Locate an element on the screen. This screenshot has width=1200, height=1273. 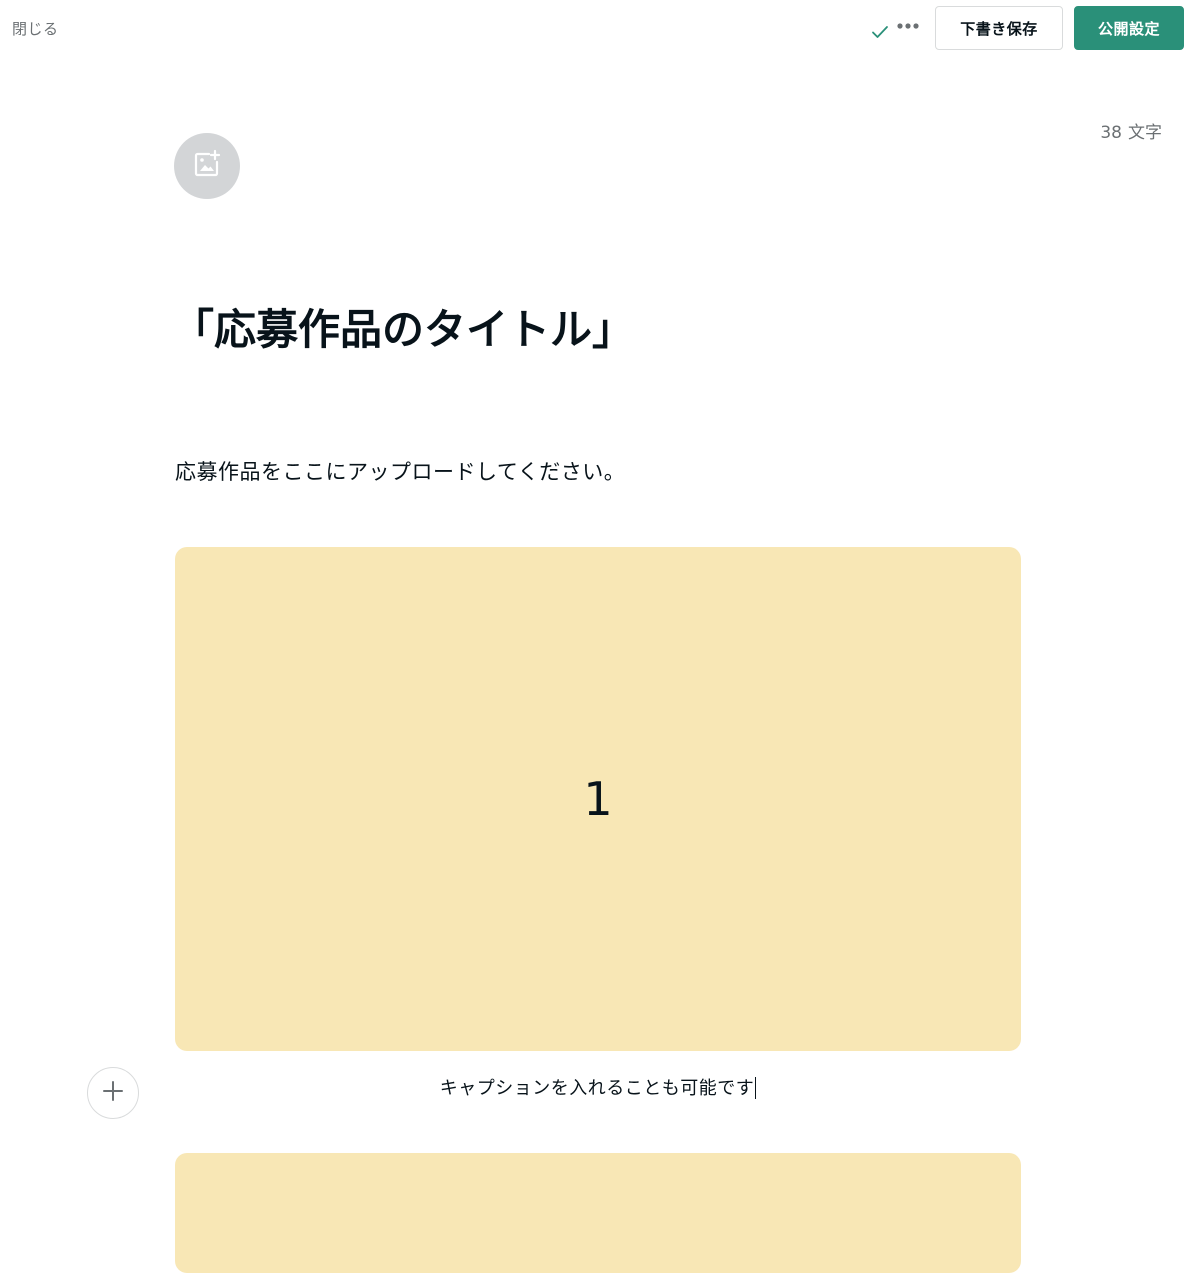
add-image-icon is located at coordinates (207, 166).